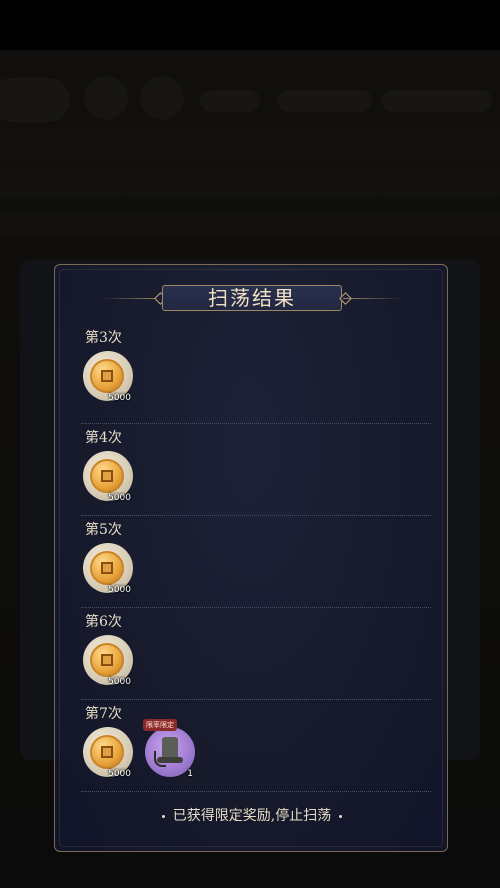 The image size is (500, 888). I want to click on round-label: 第7次, so click(103, 714).